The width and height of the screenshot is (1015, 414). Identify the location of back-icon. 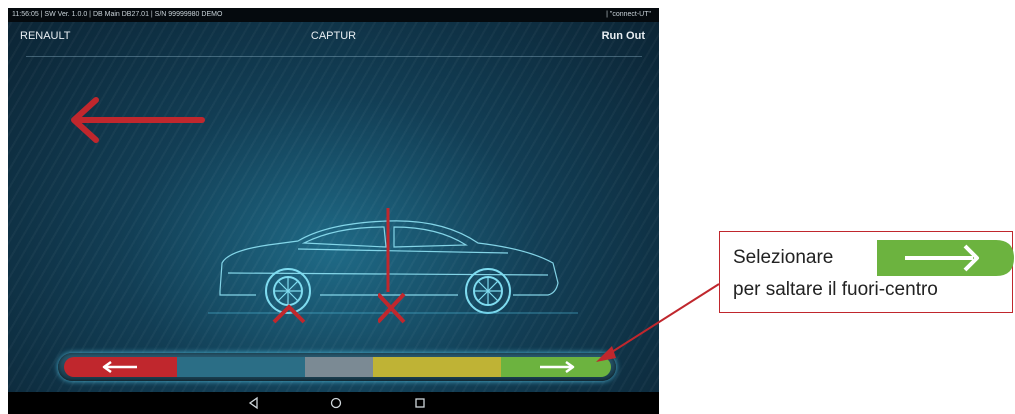
(254, 403).